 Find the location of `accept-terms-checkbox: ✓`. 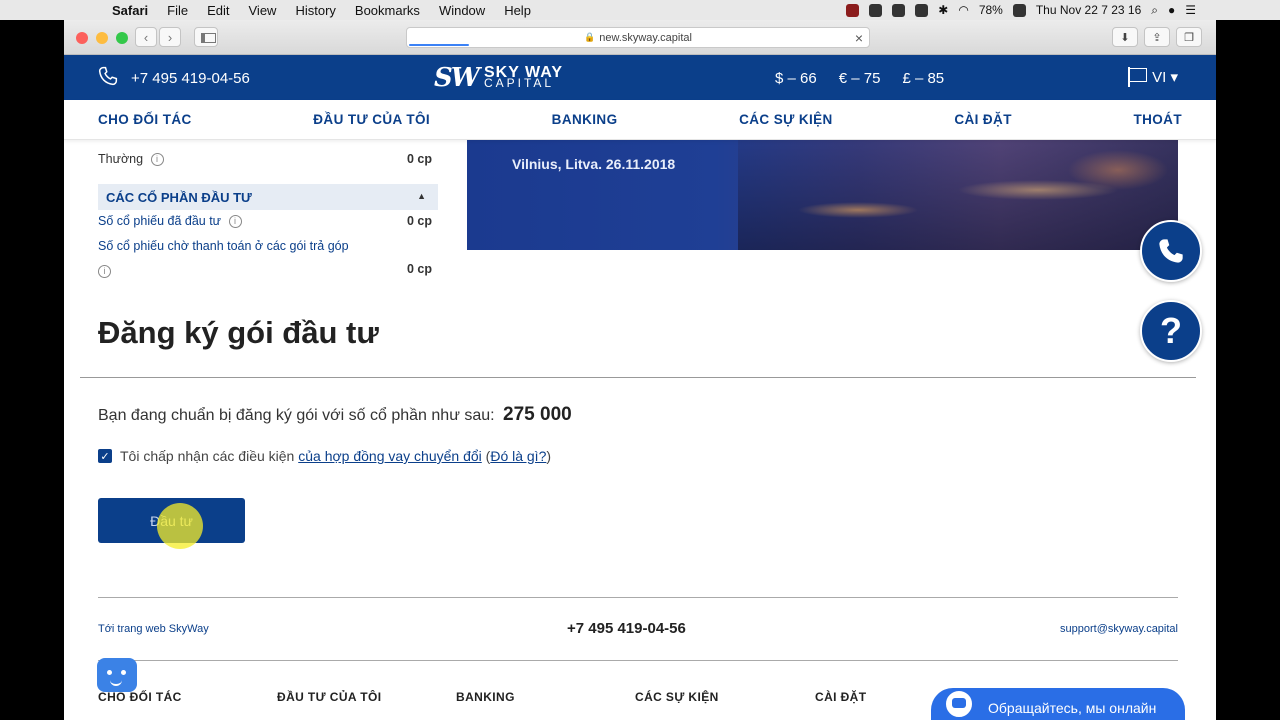

accept-terms-checkbox: ✓ is located at coordinates (105, 456).